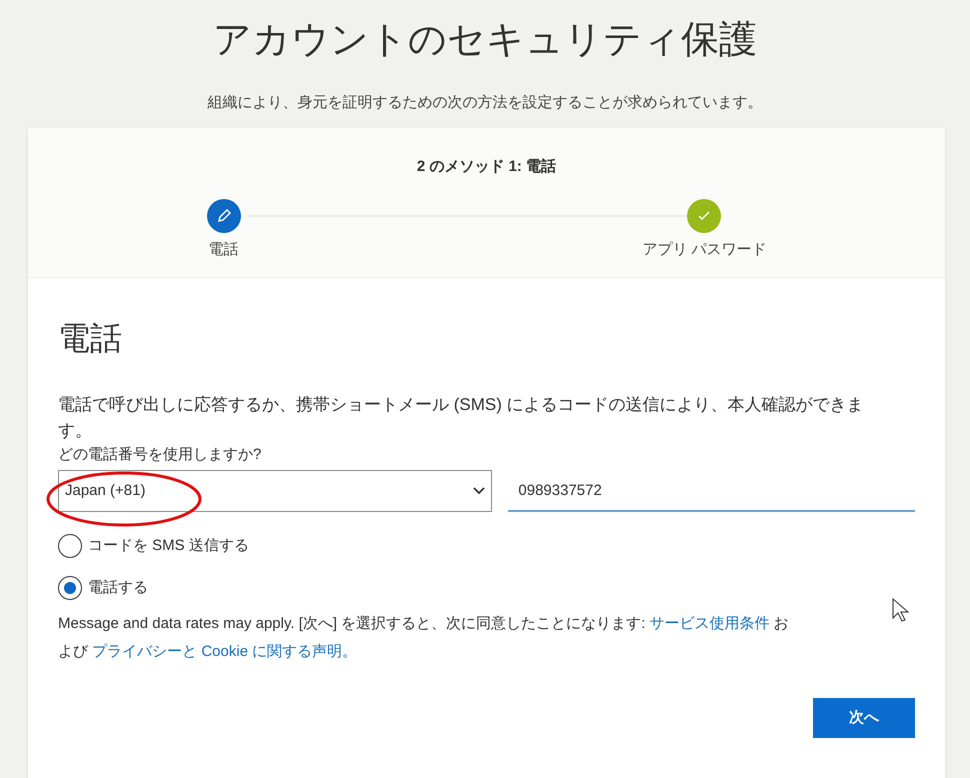  I want to click on terms-link: サービス使用条件, so click(710, 623).